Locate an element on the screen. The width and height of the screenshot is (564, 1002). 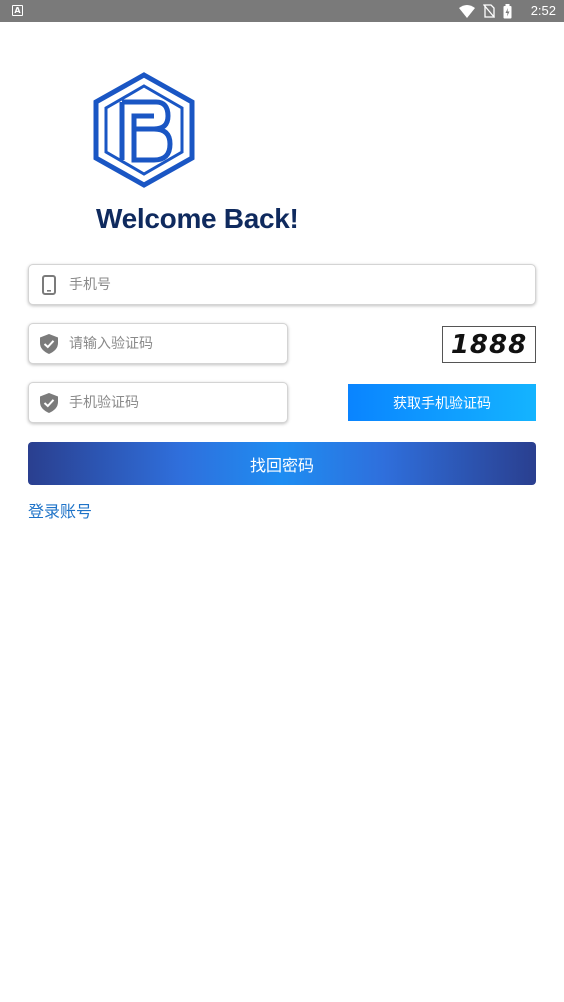
sms-code-field is located at coordinates (158, 402).